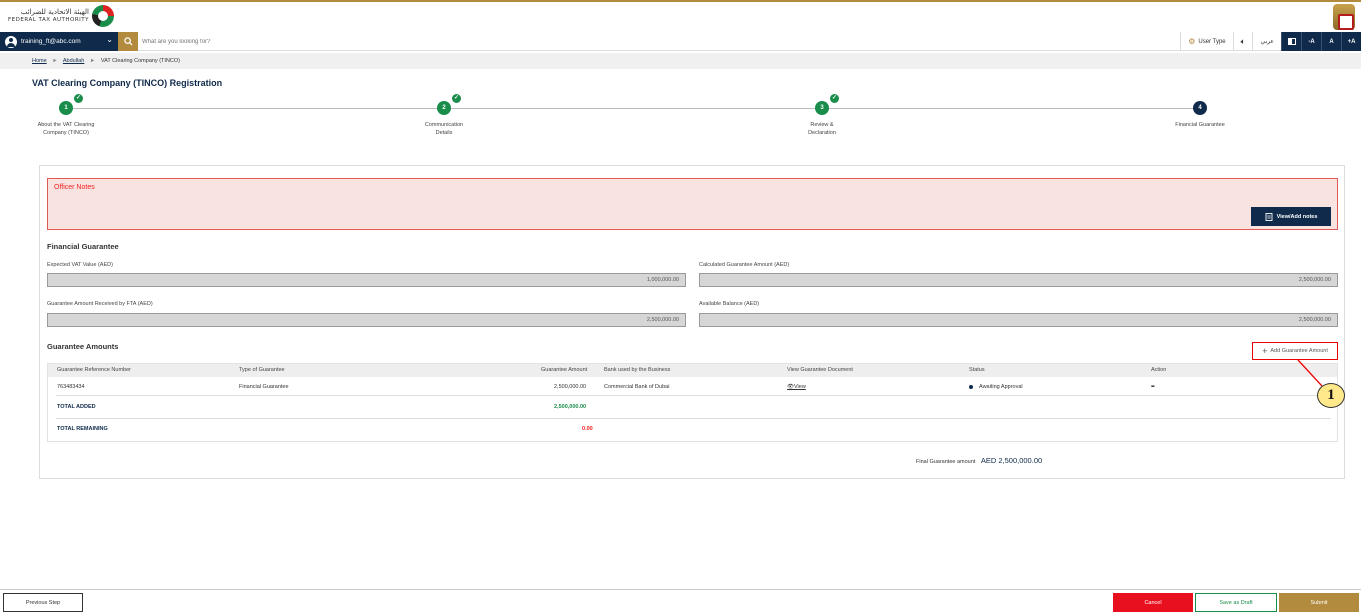  I want to click on col-bank: Bank used by the Business, so click(637, 370).